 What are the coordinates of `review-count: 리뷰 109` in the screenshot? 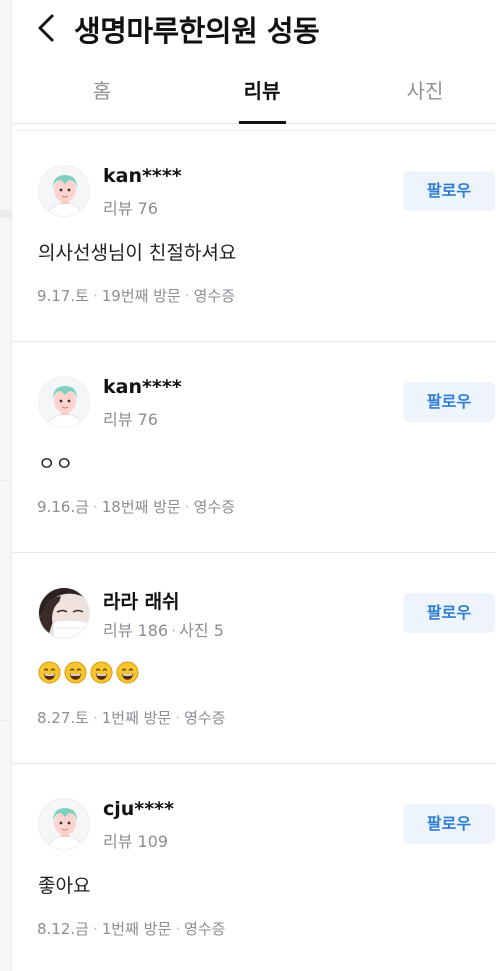 It's located at (136, 841).